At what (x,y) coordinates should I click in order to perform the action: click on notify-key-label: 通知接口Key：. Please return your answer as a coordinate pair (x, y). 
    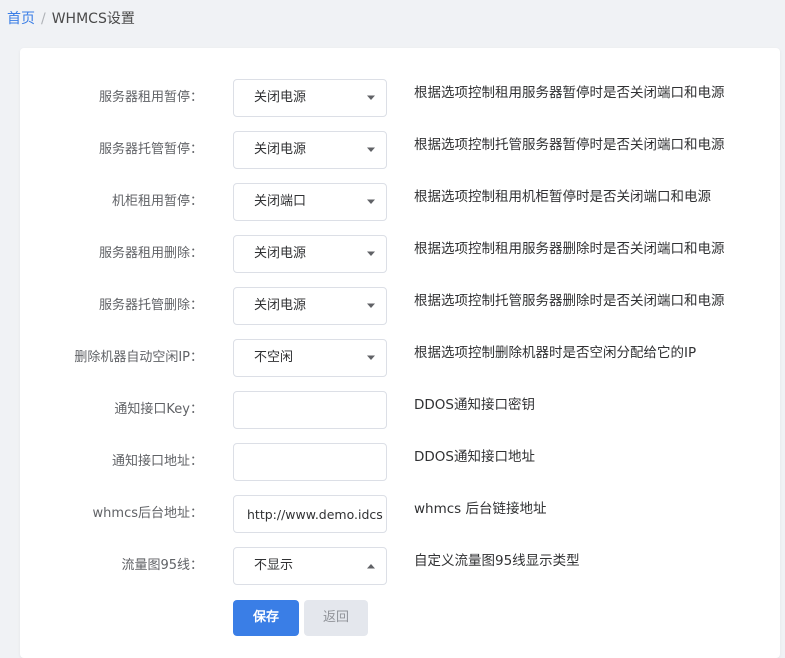
    Looking at the image, I should click on (158, 409).